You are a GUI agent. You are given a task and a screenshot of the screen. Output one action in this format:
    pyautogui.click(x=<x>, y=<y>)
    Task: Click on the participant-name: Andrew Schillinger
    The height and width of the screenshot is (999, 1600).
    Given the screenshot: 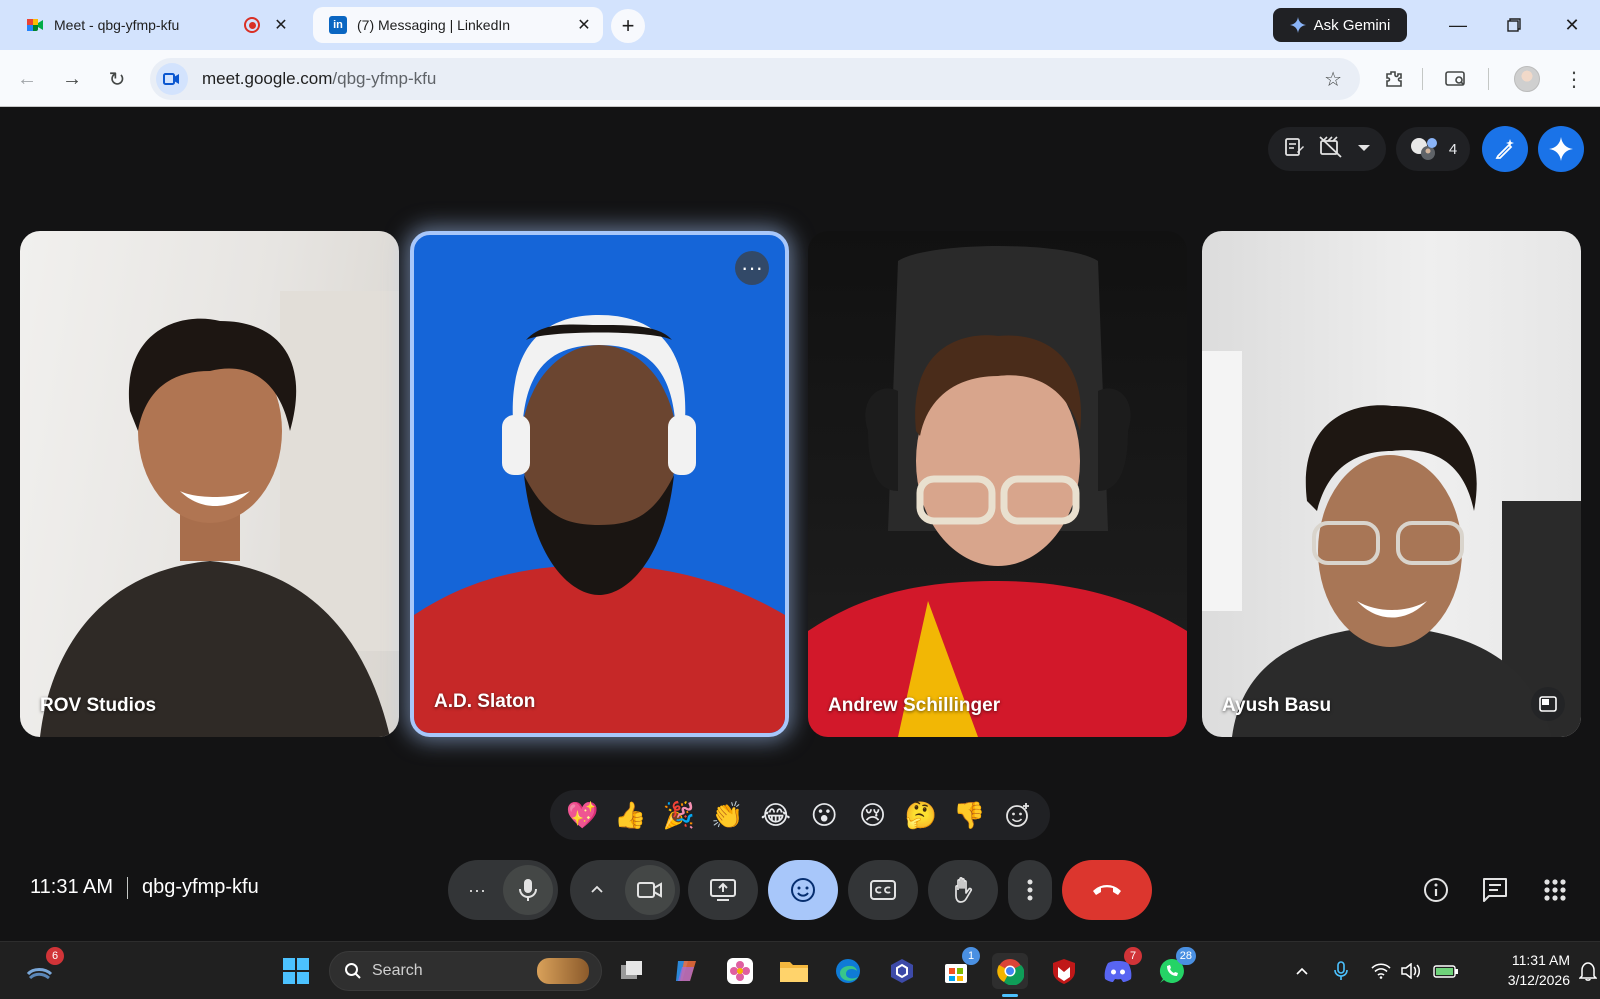 What is the action you would take?
    pyautogui.click(x=914, y=705)
    